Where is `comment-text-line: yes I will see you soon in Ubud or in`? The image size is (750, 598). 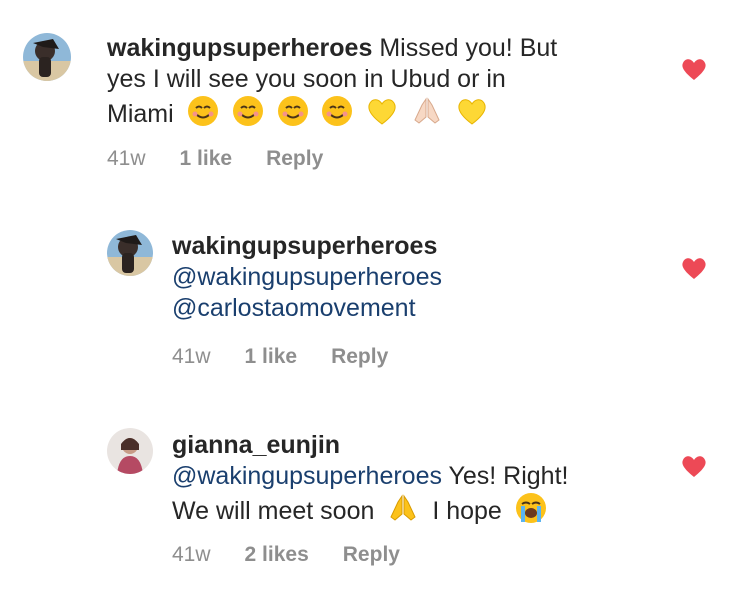 comment-text-line: yes I will see you soon in Ubud or in is located at coordinates (306, 79).